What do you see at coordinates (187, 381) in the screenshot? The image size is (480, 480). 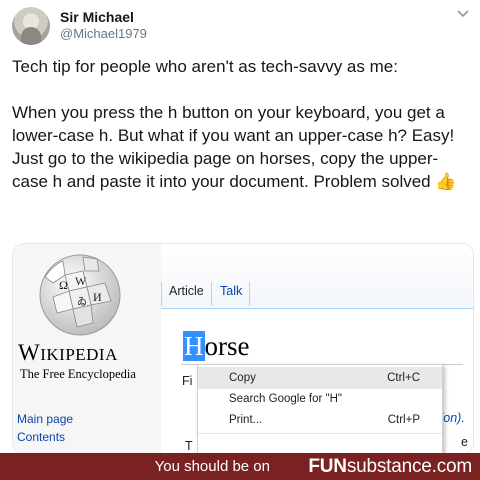 I see `text-fragment-left: Fi` at bounding box center [187, 381].